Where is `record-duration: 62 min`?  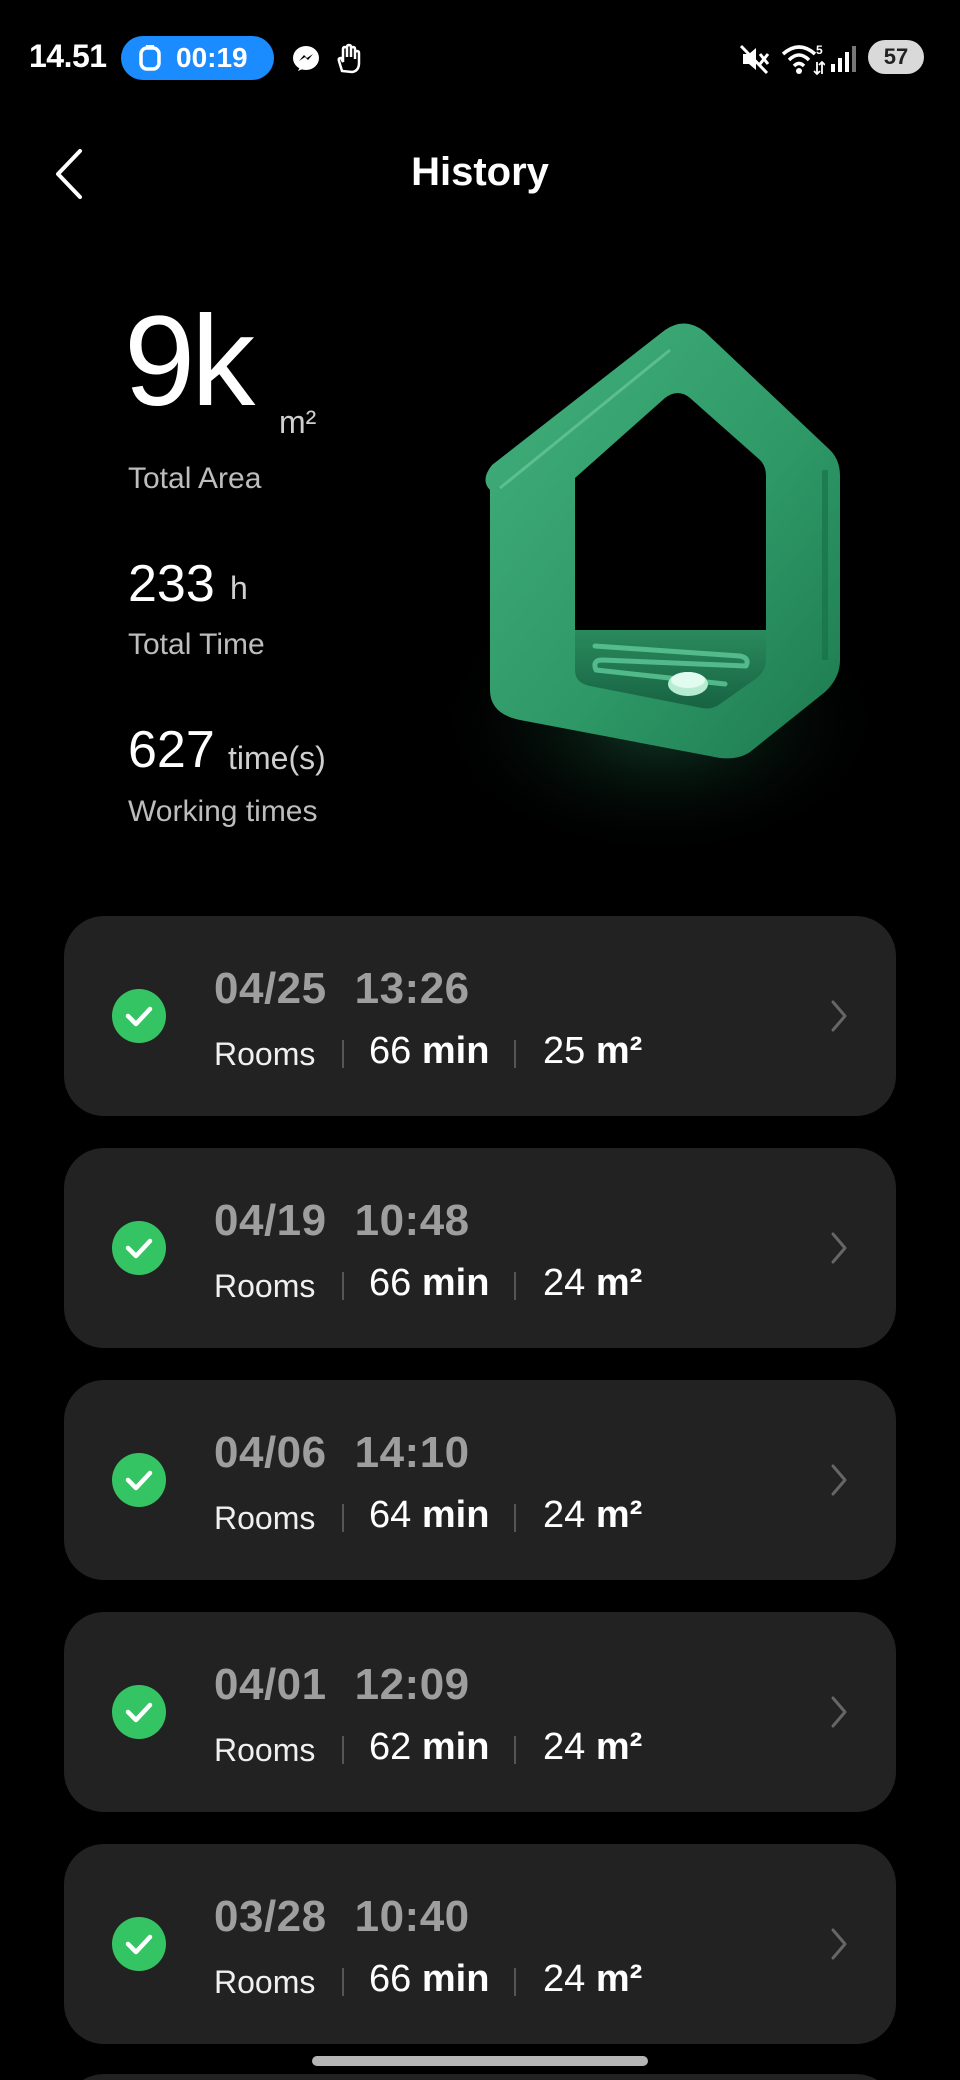
record-duration: 62 min is located at coordinates (429, 1747).